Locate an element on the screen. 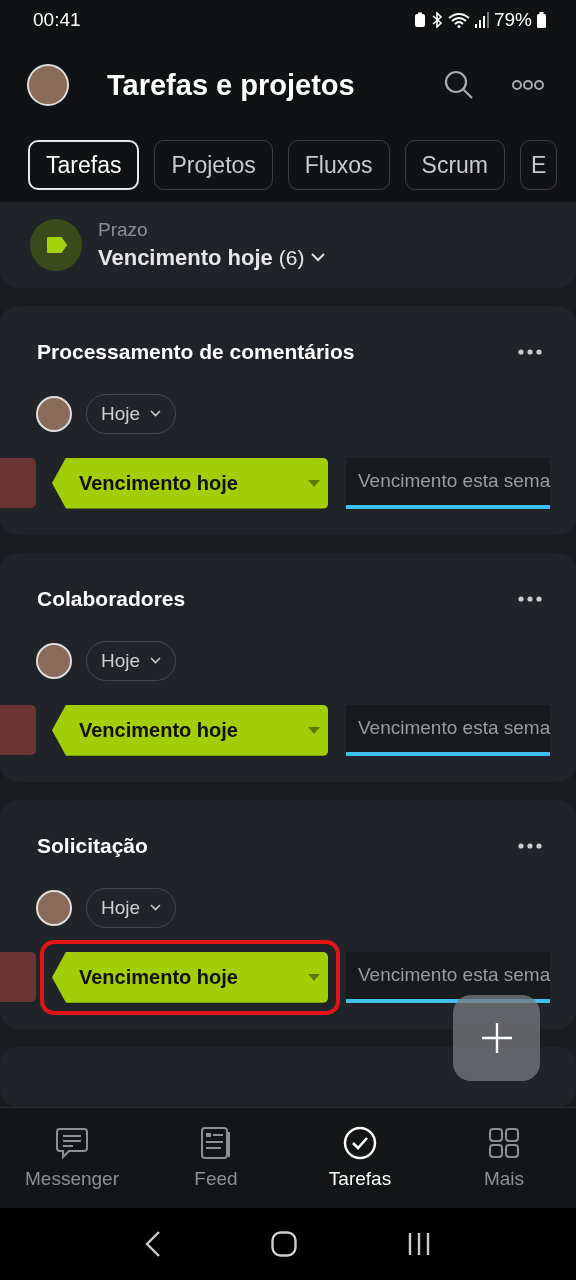 This screenshot has width=576, height=1280. home-icon is located at coordinates (284, 1244).